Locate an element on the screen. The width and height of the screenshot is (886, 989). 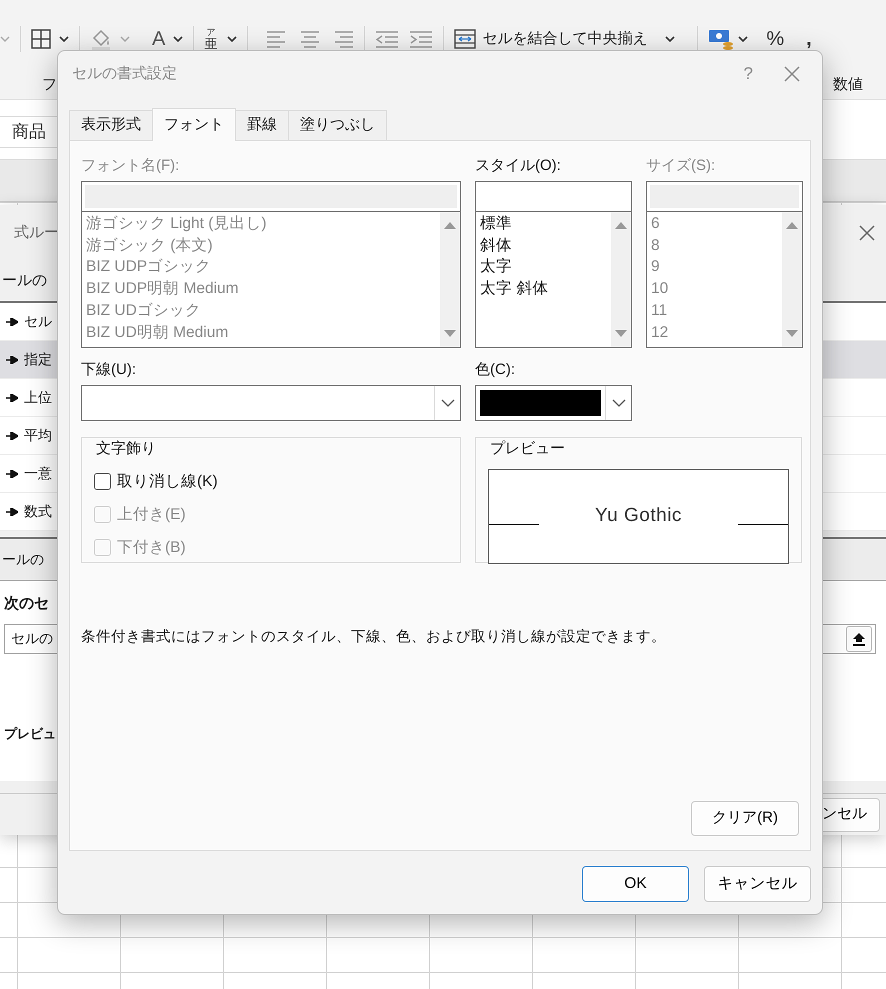
merge-cells-icon is located at coordinates (465, 39).